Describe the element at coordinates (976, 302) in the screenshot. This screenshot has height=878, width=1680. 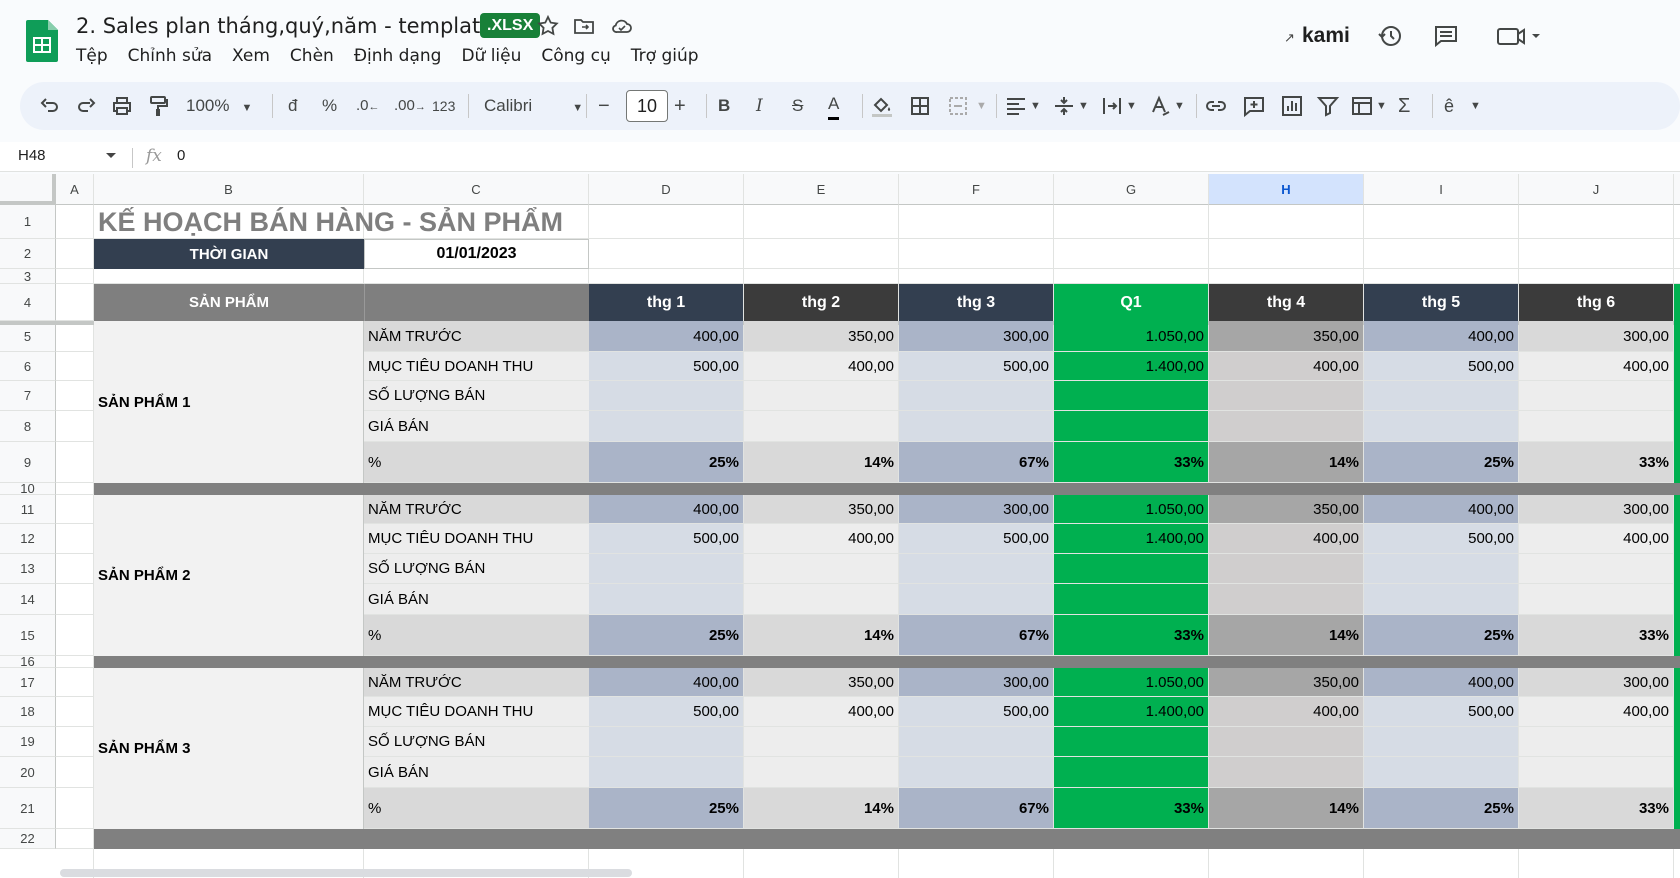
I see `period-header-2: thg 3` at that location.